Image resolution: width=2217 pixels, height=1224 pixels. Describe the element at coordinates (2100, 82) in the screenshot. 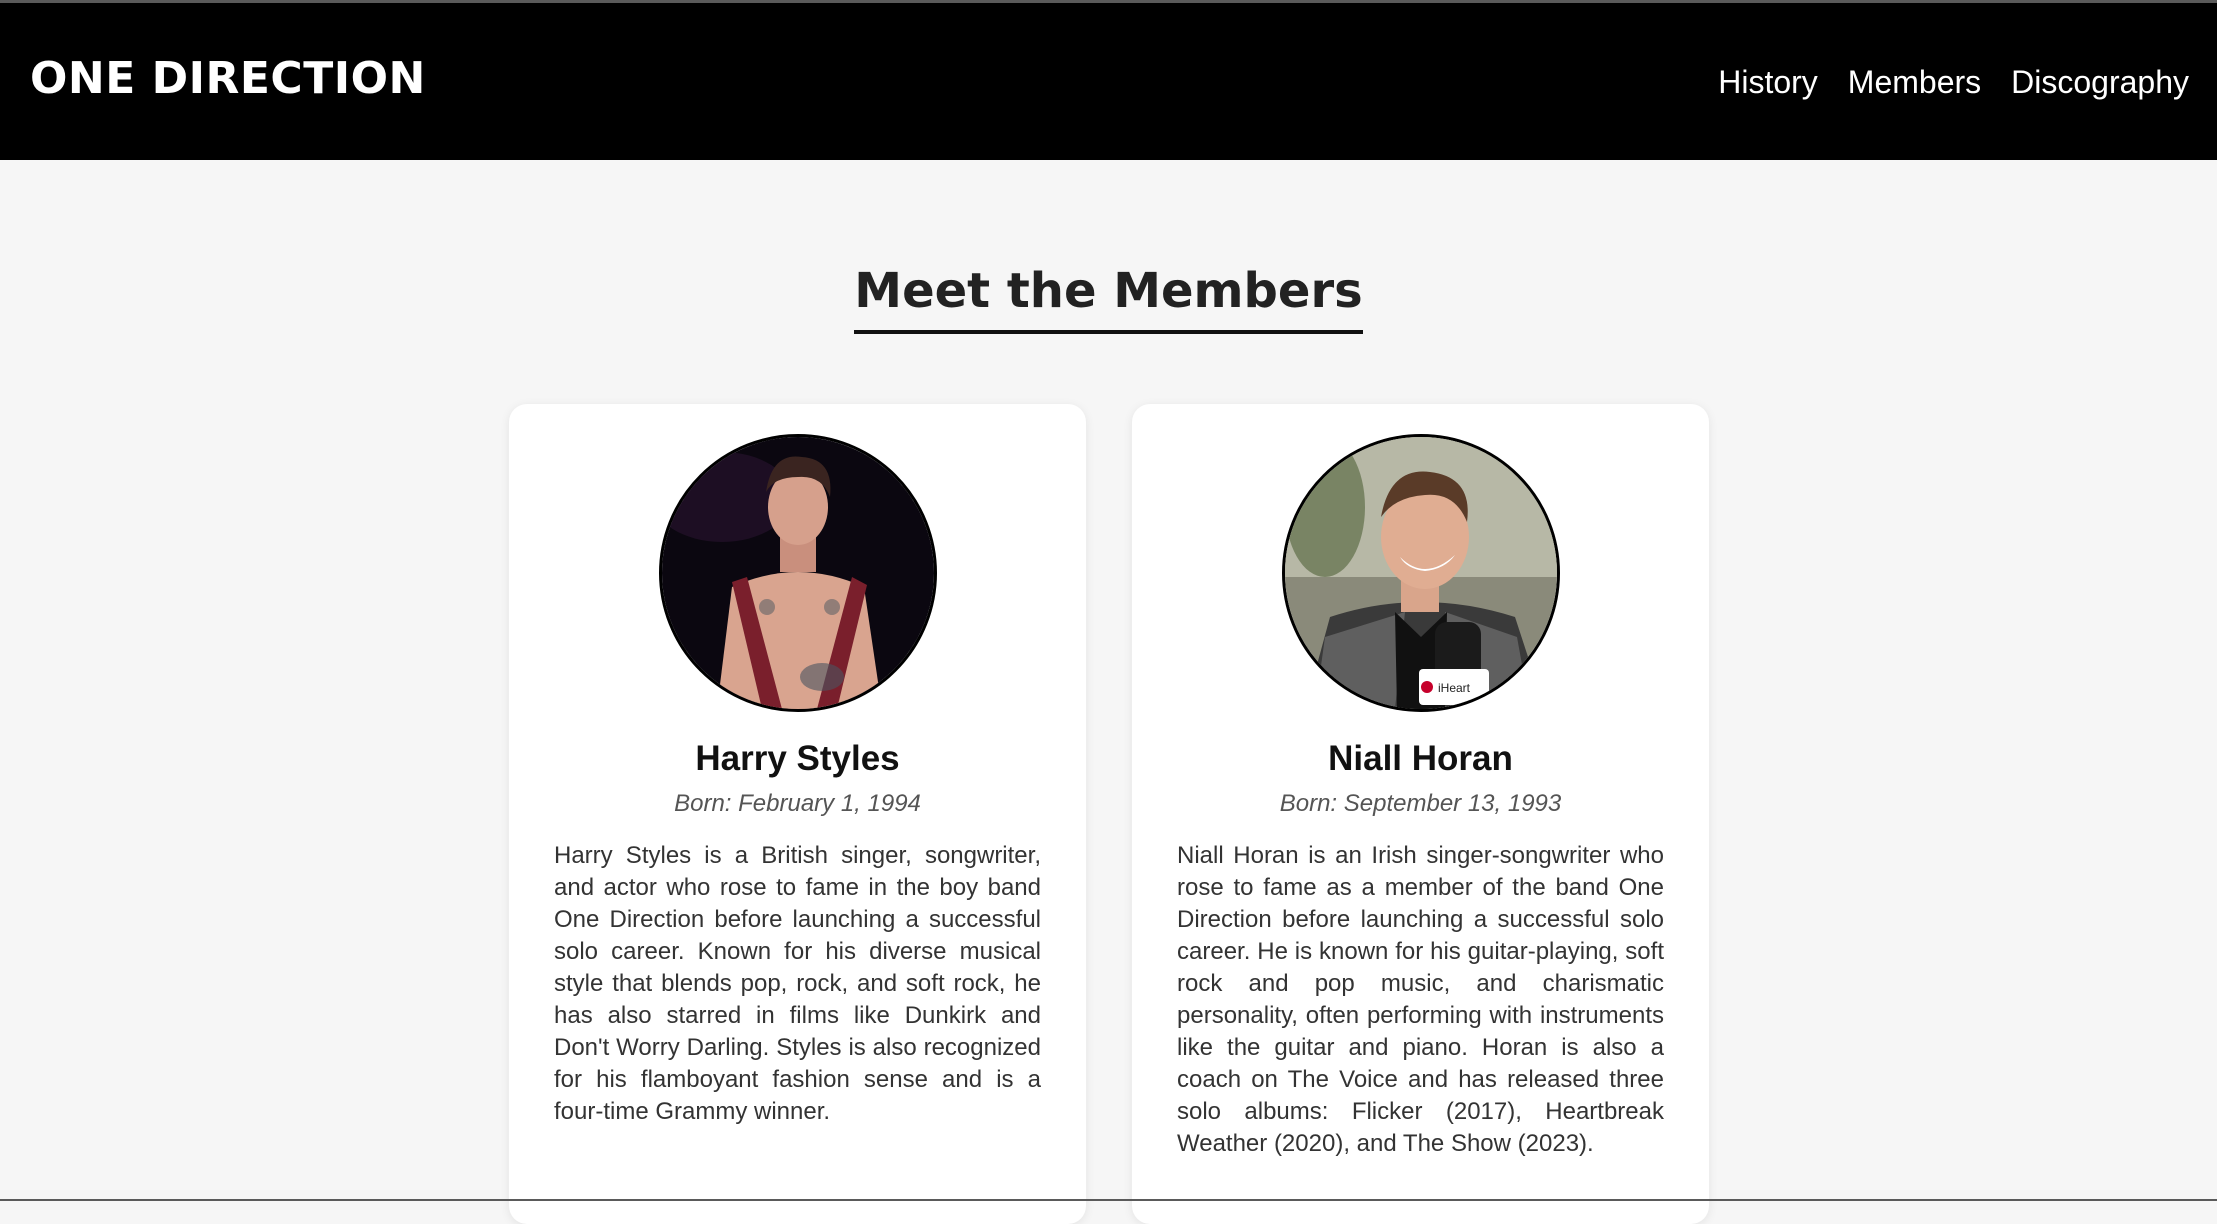

I see `nav-discography-link: Discography` at that location.